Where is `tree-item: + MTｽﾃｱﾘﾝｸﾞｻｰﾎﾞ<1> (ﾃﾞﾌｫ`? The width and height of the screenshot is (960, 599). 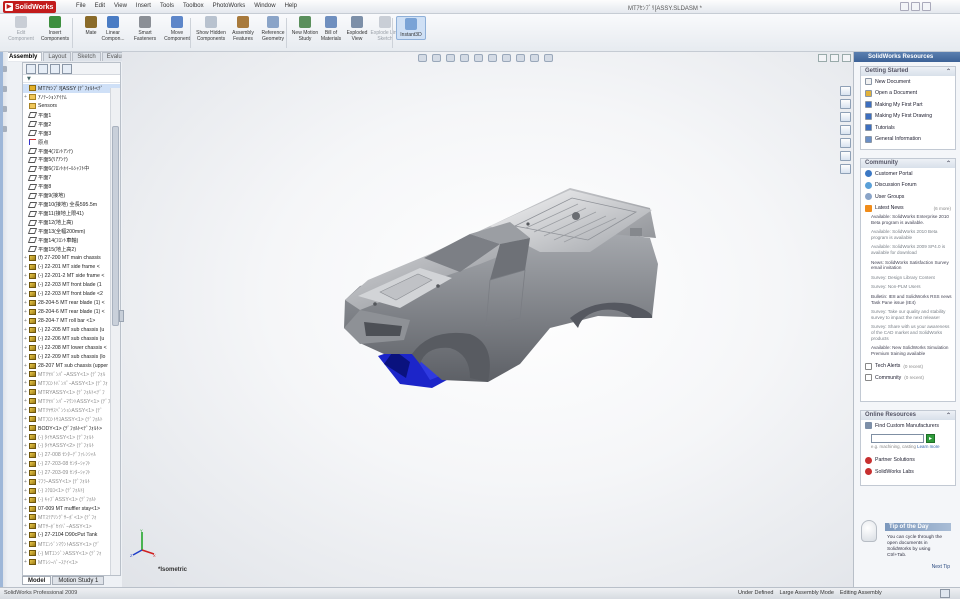
tree-item: + MTｽﾃｱﾘﾝｸﾞｻｰﾎﾞ<1> (ﾃﾞﾌｫ is located at coordinates (71, 517).